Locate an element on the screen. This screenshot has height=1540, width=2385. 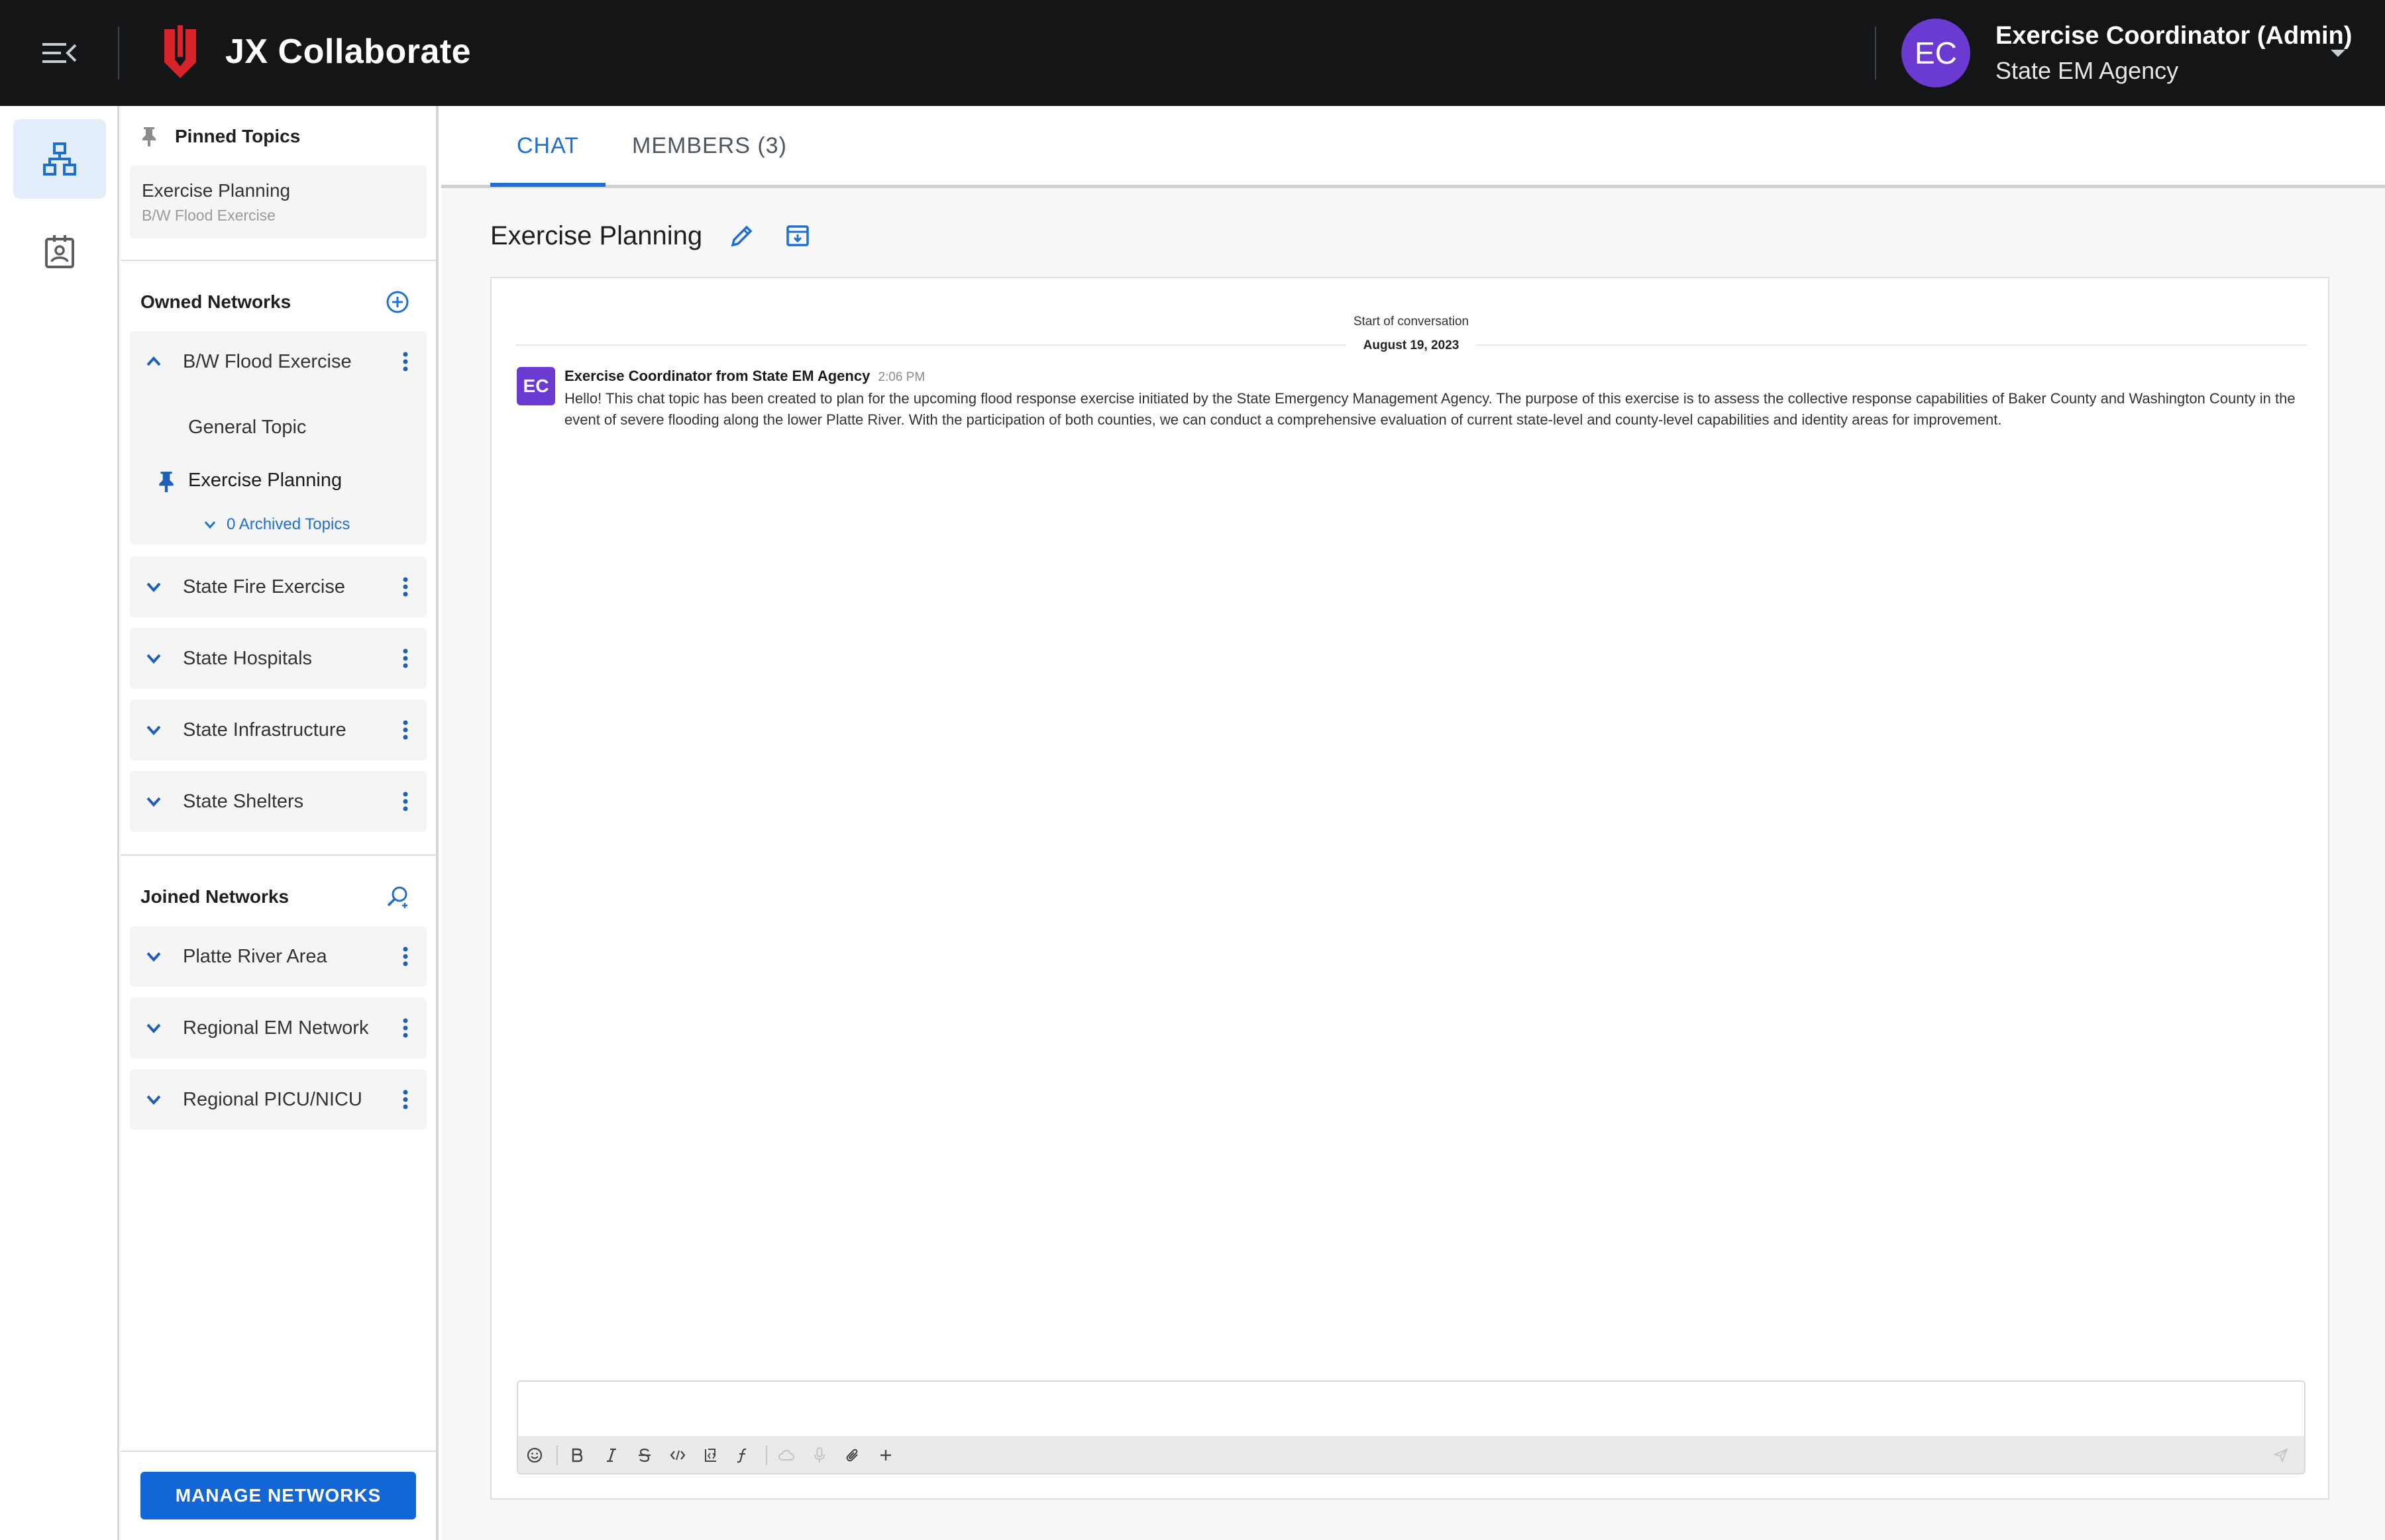
topic-item: General Topic is located at coordinates (278, 427).